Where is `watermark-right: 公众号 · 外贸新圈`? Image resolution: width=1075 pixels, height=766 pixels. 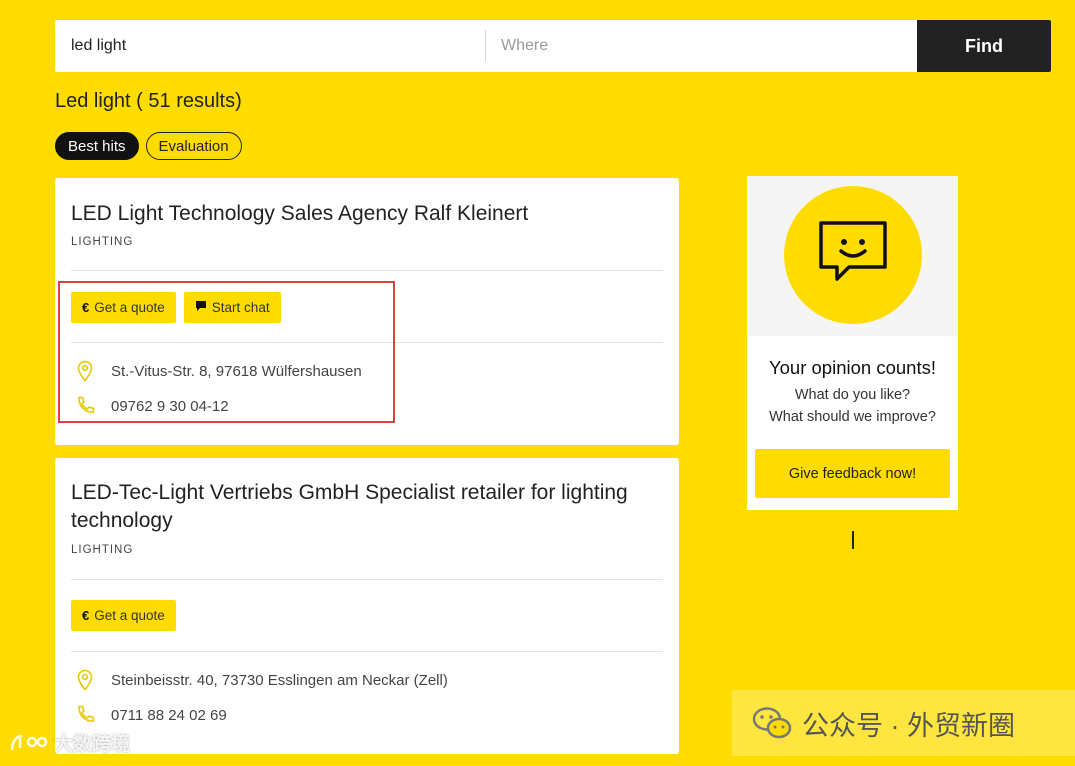
watermark-right: 公众号 · 外贸新圈 is located at coordinates (903, 723).